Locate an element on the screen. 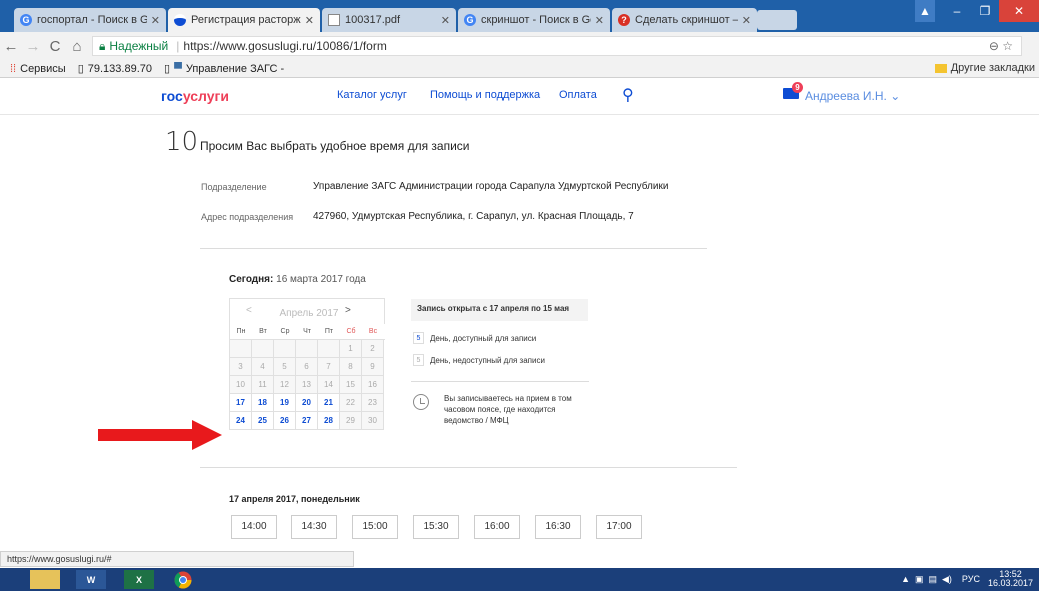 The height and width of the screenshot is (591, 1039). next-month-icon: > is located at coordinates (348, 310).